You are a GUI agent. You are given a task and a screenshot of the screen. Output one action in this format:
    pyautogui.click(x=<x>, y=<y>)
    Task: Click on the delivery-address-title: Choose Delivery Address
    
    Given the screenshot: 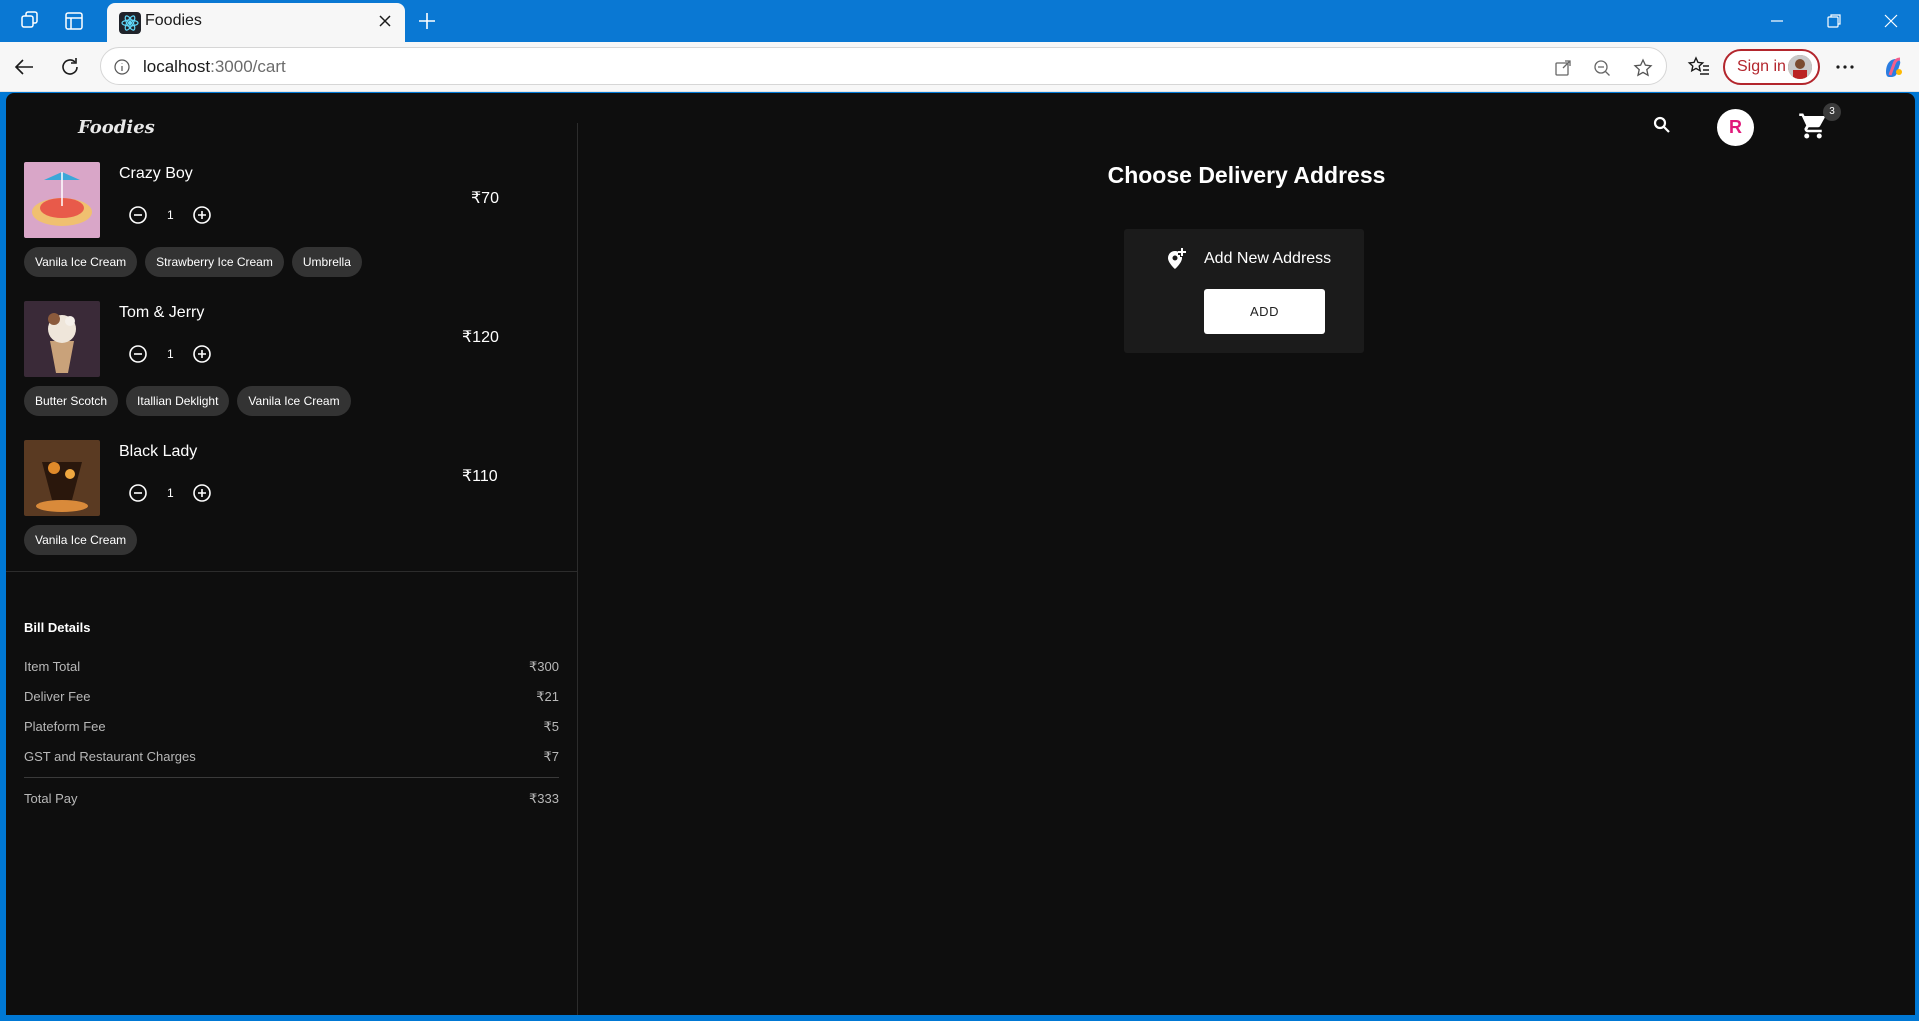 What is the action you would take?
    pyautogui.click(x=1246, y=175)
    